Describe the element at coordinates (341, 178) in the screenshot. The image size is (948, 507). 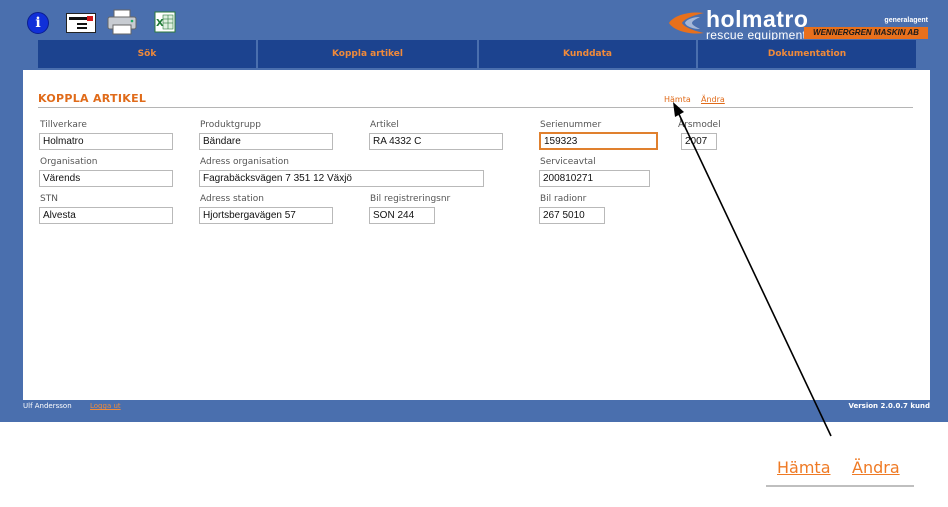
I see `adress-organisation-field: Fagrabäcksvägen 7 351 12 Växjö` at that location.